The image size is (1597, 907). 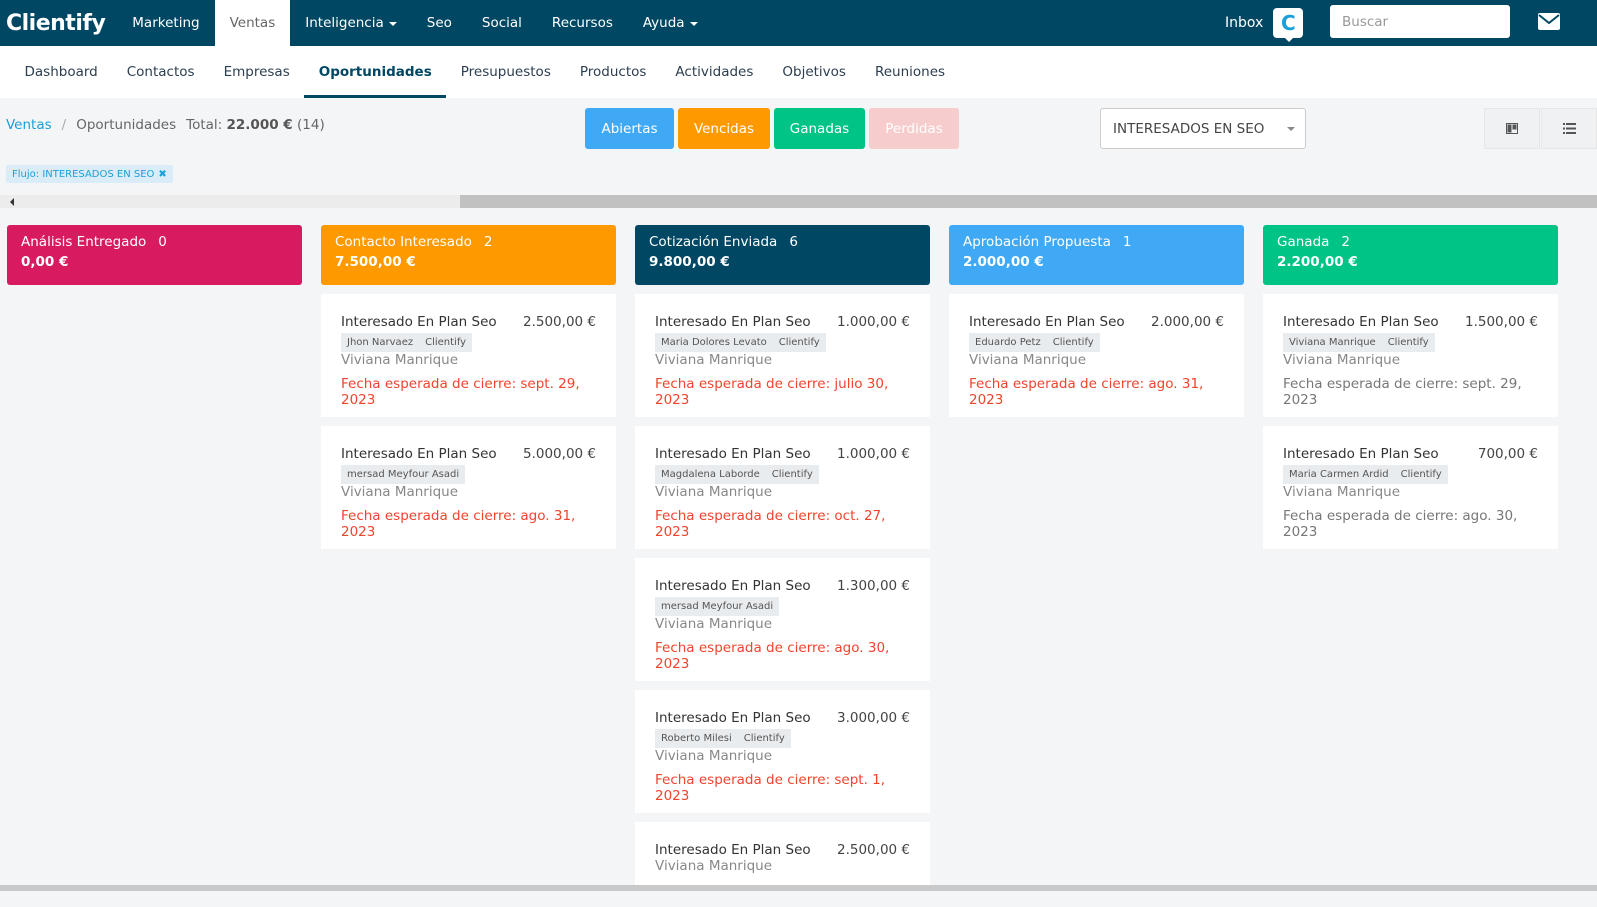 What do you see at coordinates (403, 242) in the screenshot?
I see `column-name: Contacto Interesado` at bounding box center [403, 242].